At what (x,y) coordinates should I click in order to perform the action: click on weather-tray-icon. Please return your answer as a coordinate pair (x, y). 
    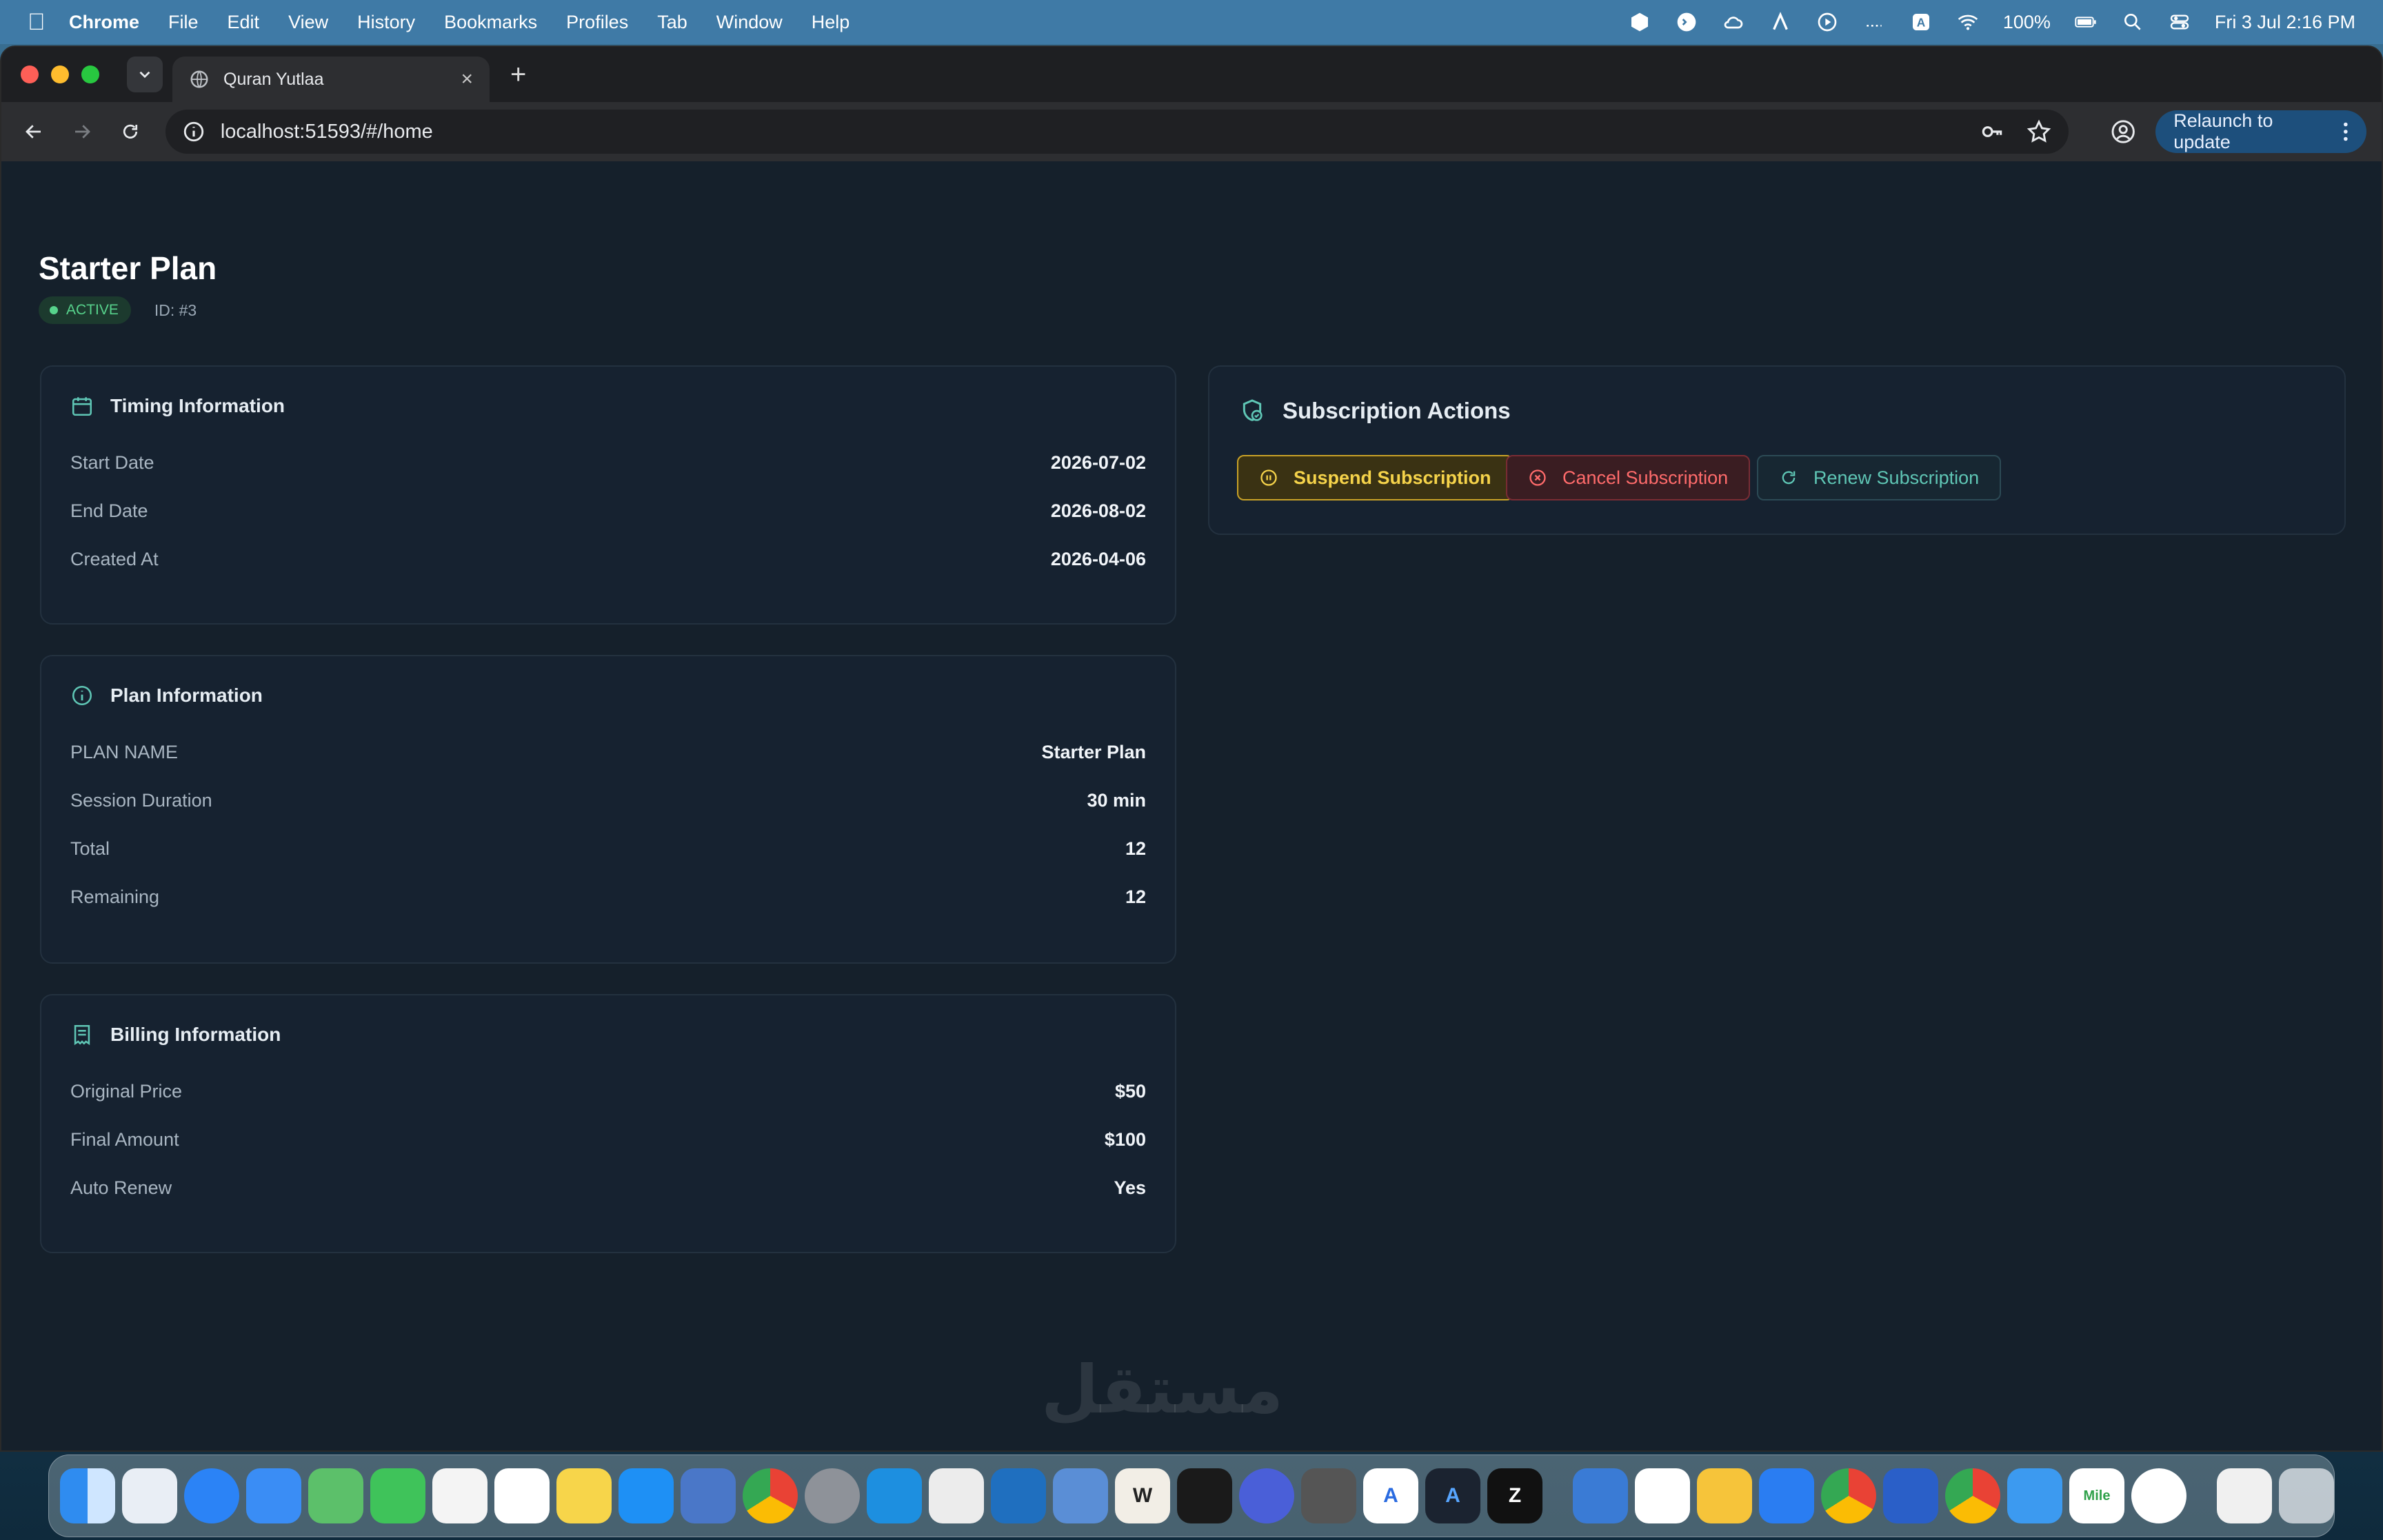
    Looking at the image, I should click on (1733, 22).